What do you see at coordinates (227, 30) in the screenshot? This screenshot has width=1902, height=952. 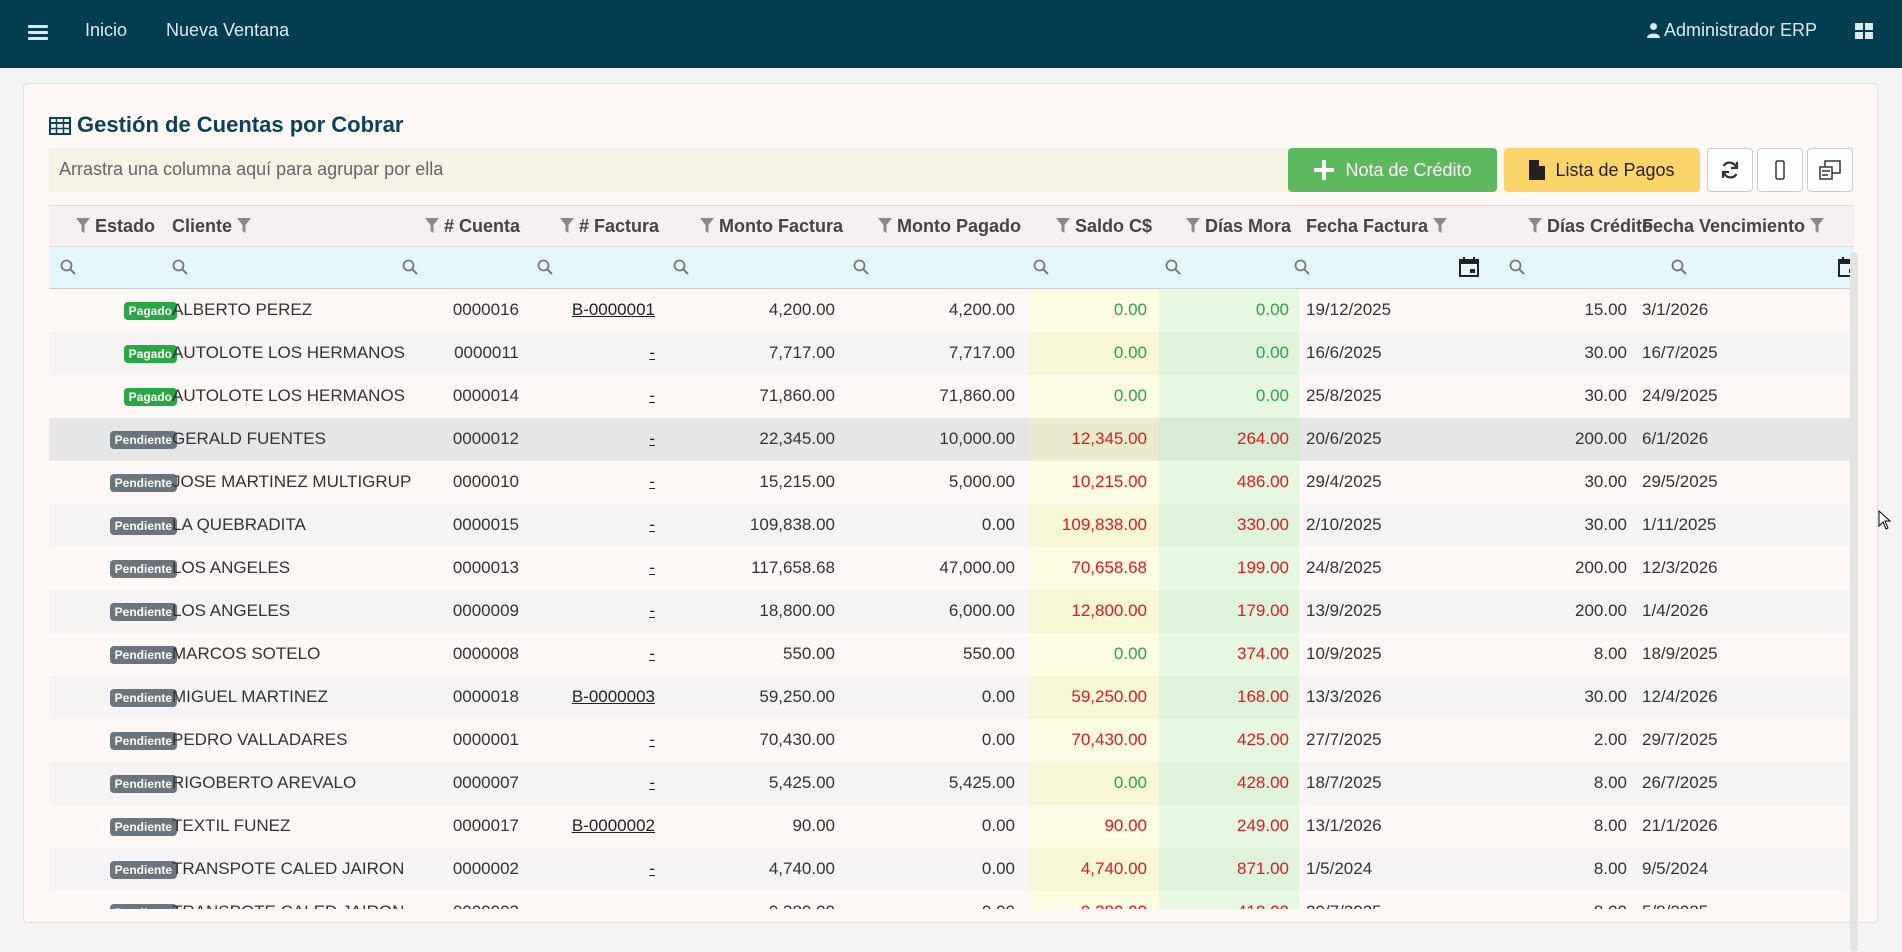 I see `nav-new-window-link: Nueva Ventana` at bounding box center [227, 30].